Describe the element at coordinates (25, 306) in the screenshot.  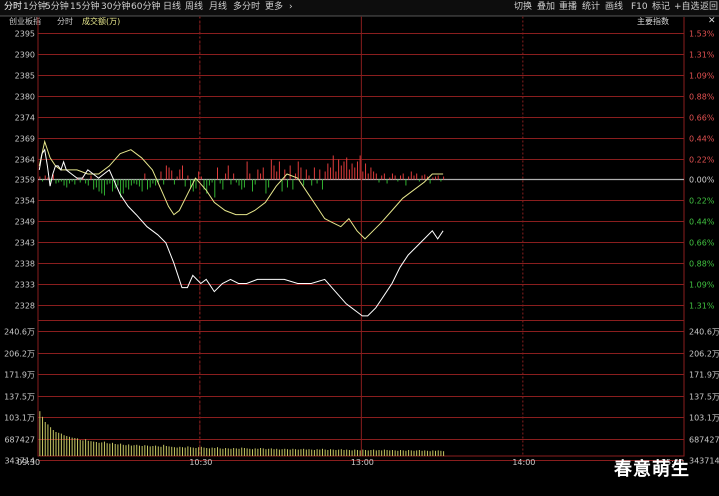
I see `price-tick-label: 2328` at that location.